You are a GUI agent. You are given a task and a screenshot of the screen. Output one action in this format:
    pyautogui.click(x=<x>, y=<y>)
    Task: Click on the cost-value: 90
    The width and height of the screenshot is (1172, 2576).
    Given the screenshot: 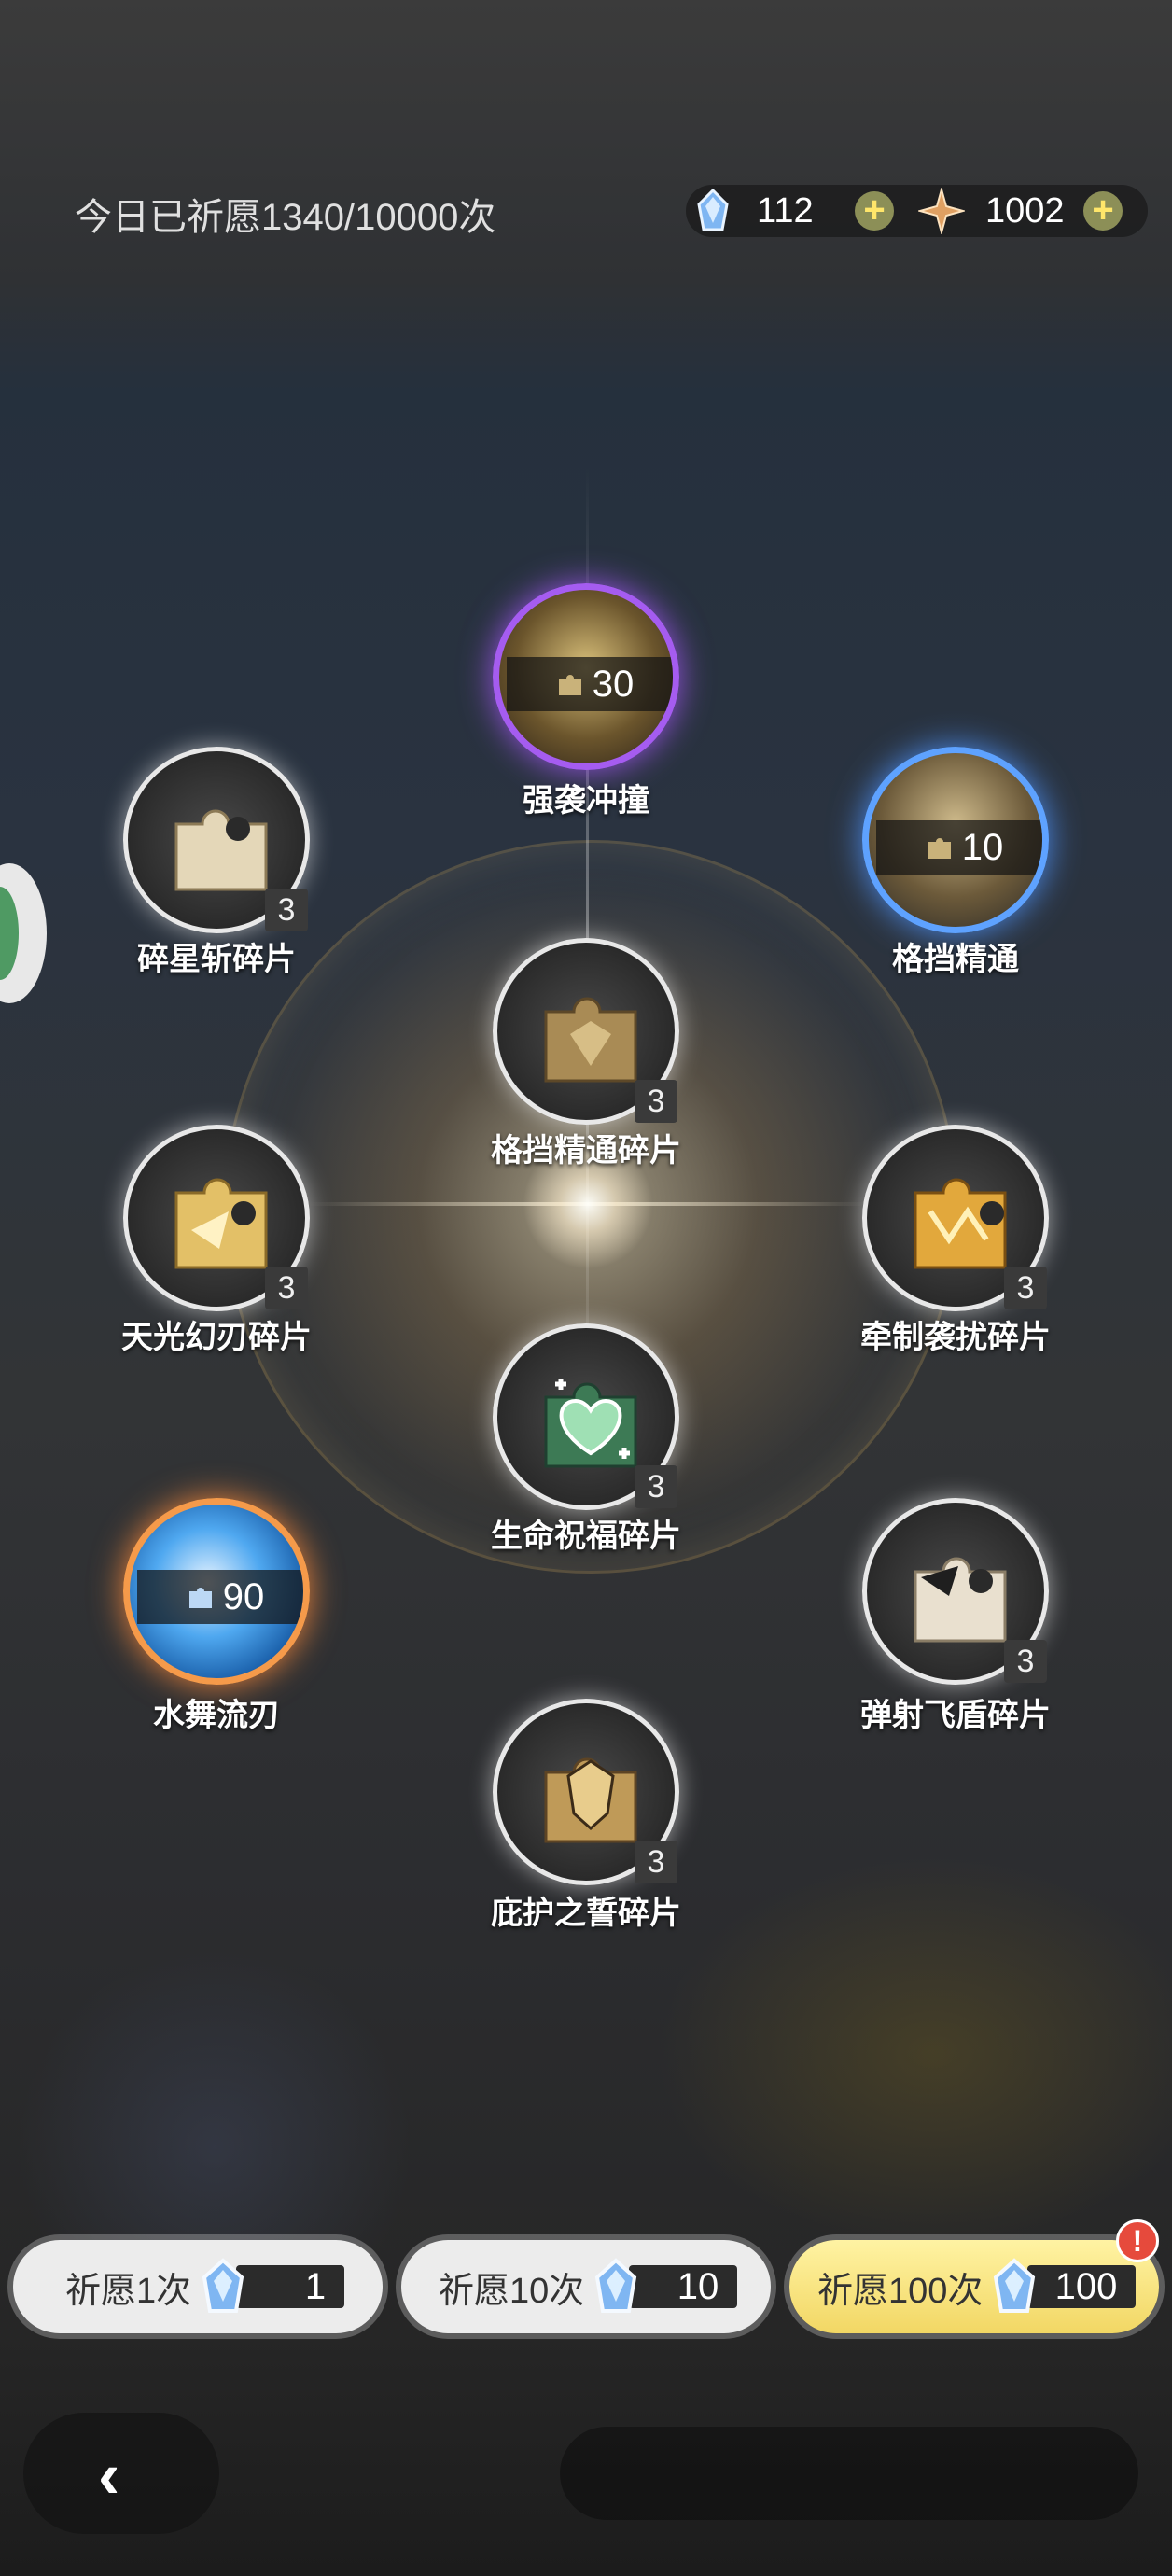 What is the action you would take?
    pyautogui.click(x=243, y=1596)
    